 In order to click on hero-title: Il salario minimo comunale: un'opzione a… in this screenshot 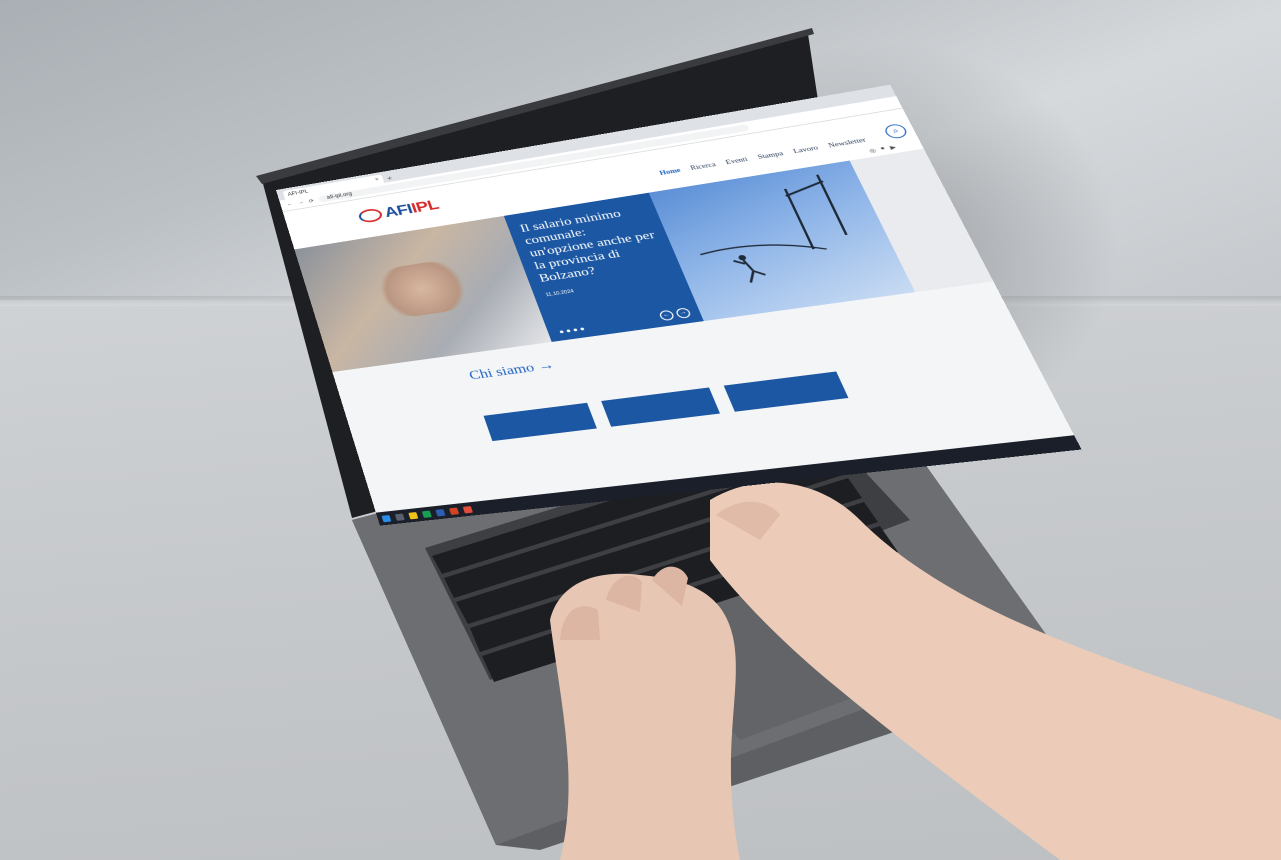, I will do `click(593, 243)`.